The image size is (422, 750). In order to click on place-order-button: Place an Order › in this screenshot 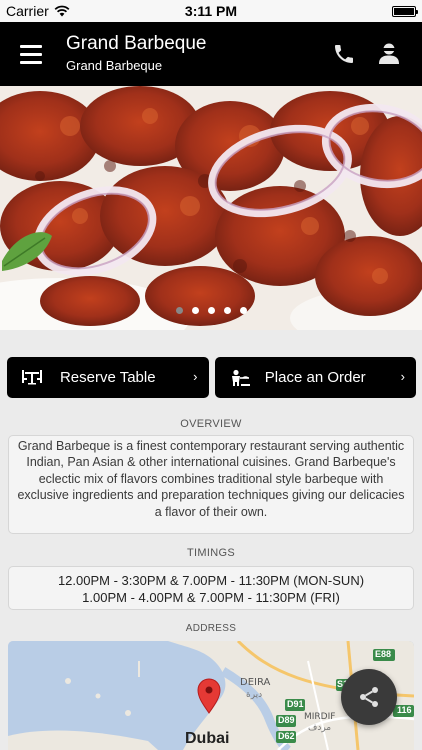, I will do `click(315, 377)`.